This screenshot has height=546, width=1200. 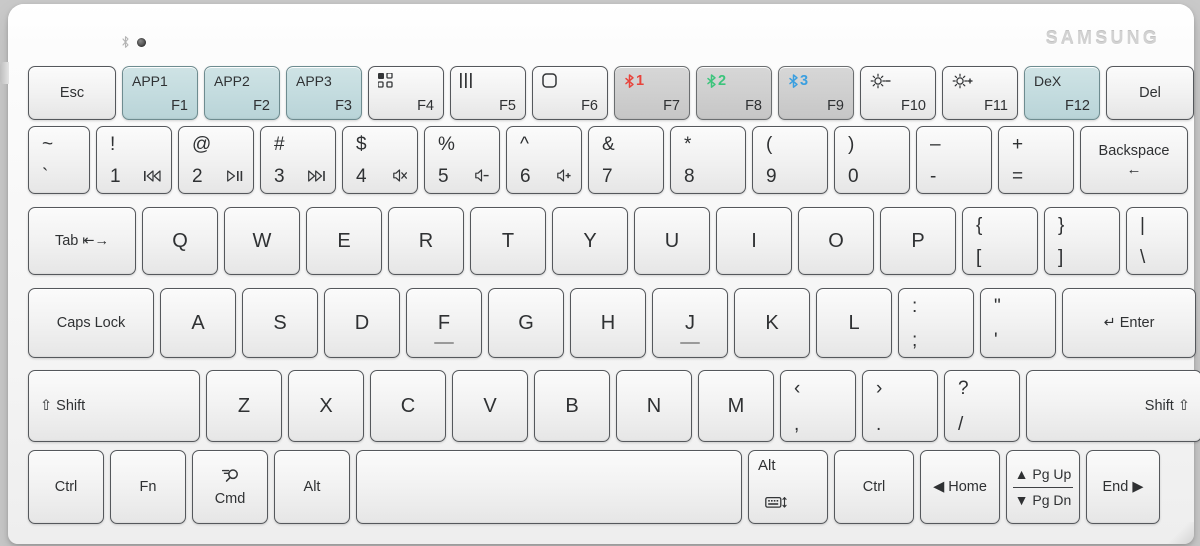 I want to click on key-equal: + =, so click(x=1036, y=160).